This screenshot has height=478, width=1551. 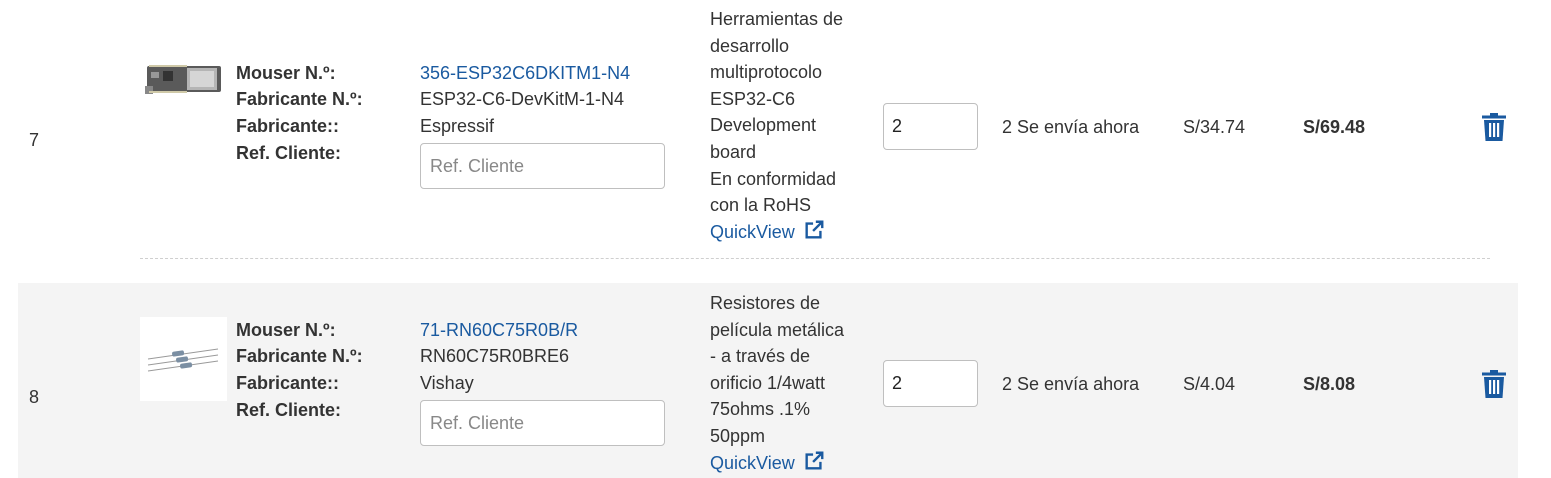 I want to click on unit-price: S/34.74, so click(x=1214, y=127).